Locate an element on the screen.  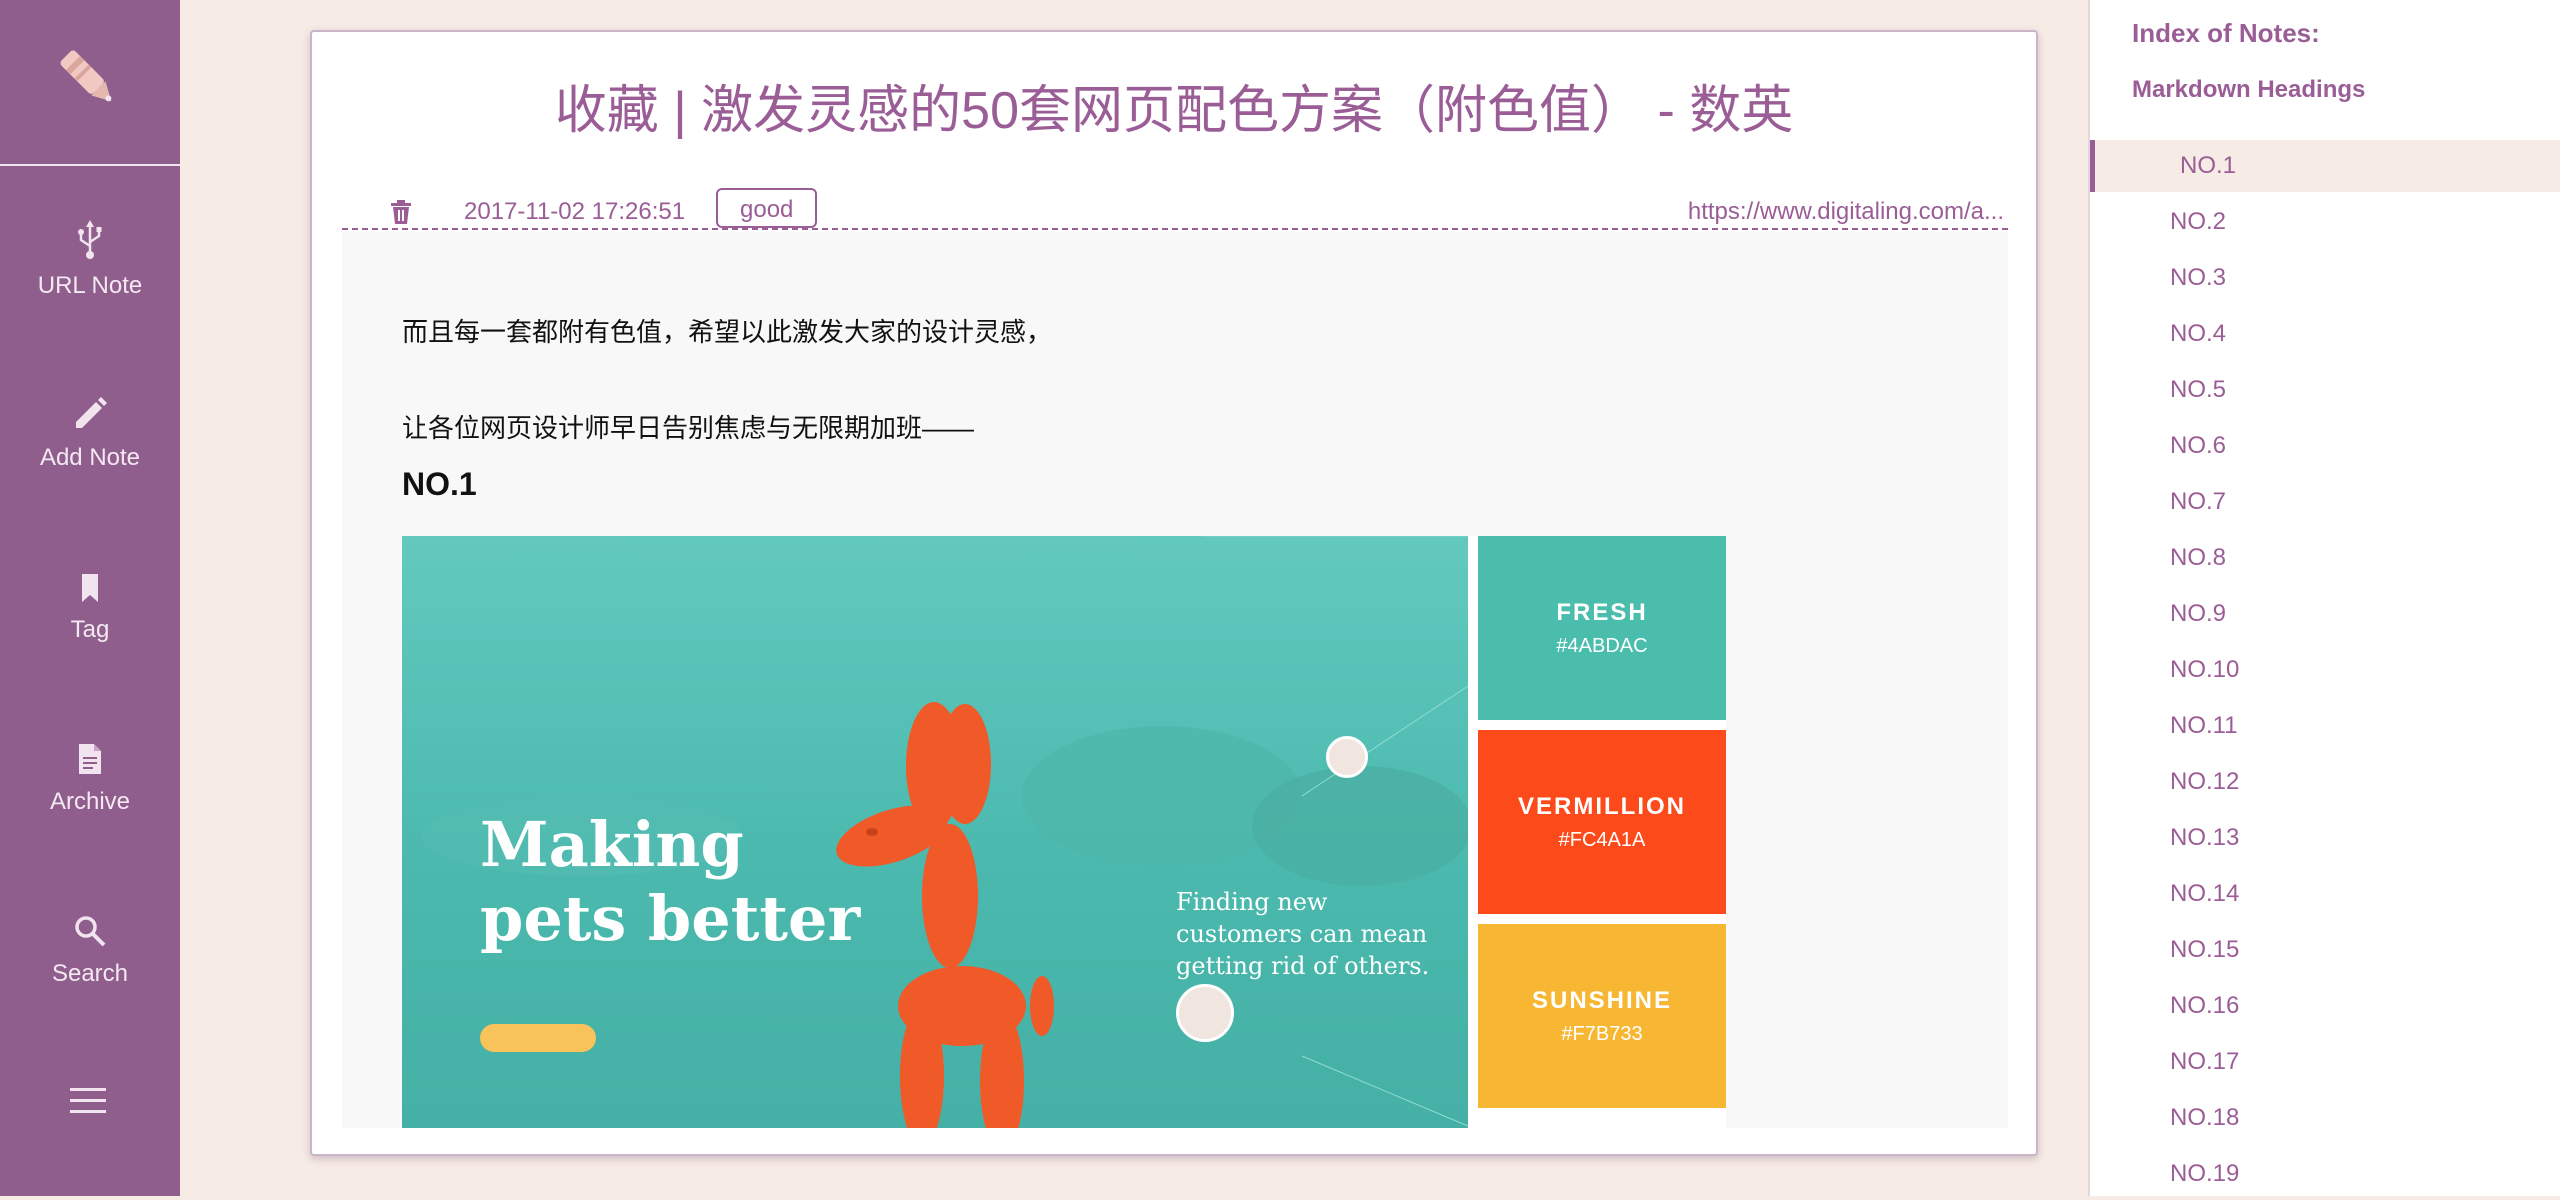
index-item: NO.19 is located at coordinates (2325, 1174).